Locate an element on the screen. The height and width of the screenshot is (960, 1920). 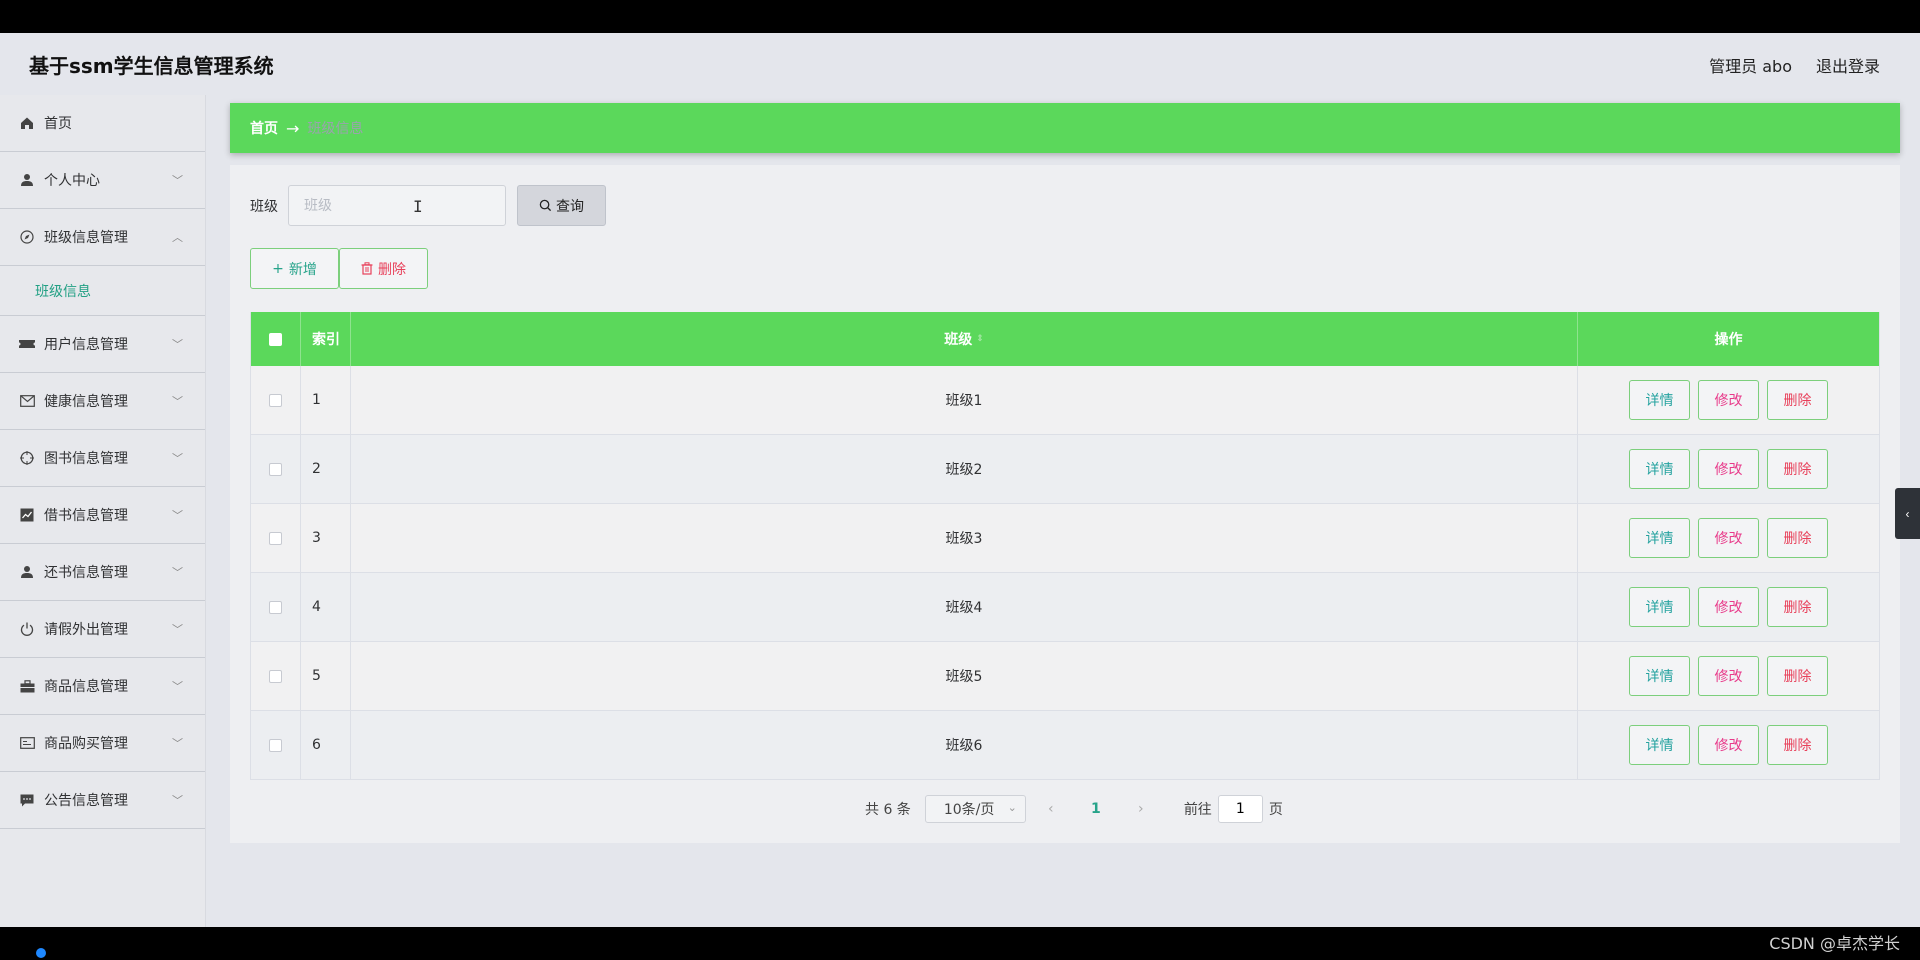
sidebar-item-2: 班级信息管理 ︿ is located at coordinates (102, 237).